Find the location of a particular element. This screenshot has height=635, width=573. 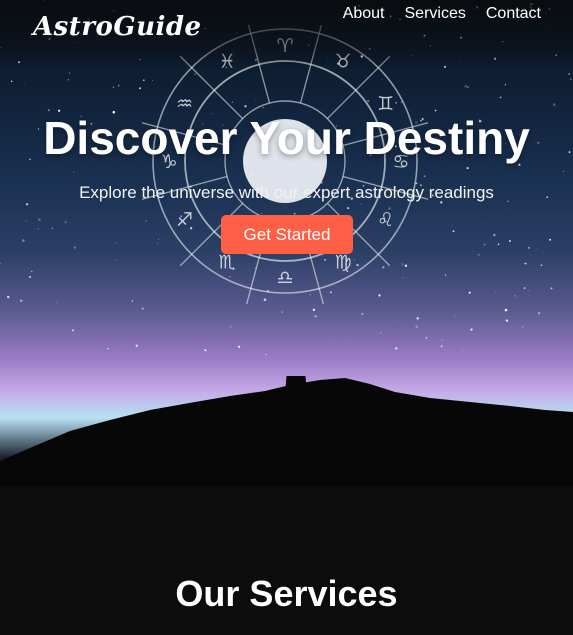

top-navbar: AstroGuide About Services Contact is located at coordinates (286, 35).